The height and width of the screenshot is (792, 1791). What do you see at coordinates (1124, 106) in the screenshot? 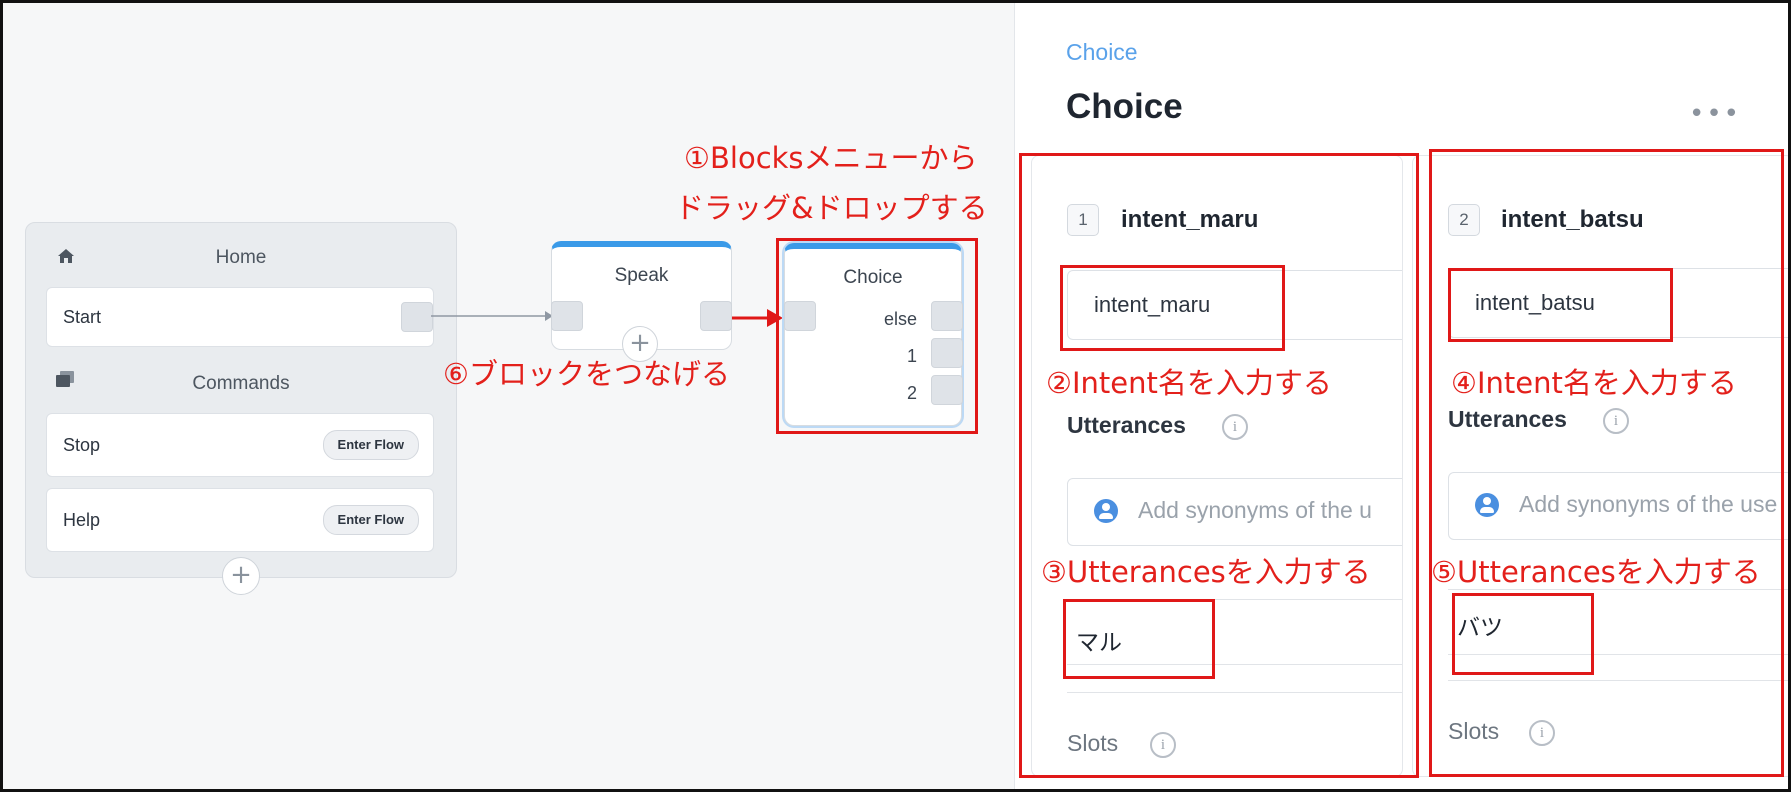
I see `page-title: Choice` at bounding box center [1124, 106].